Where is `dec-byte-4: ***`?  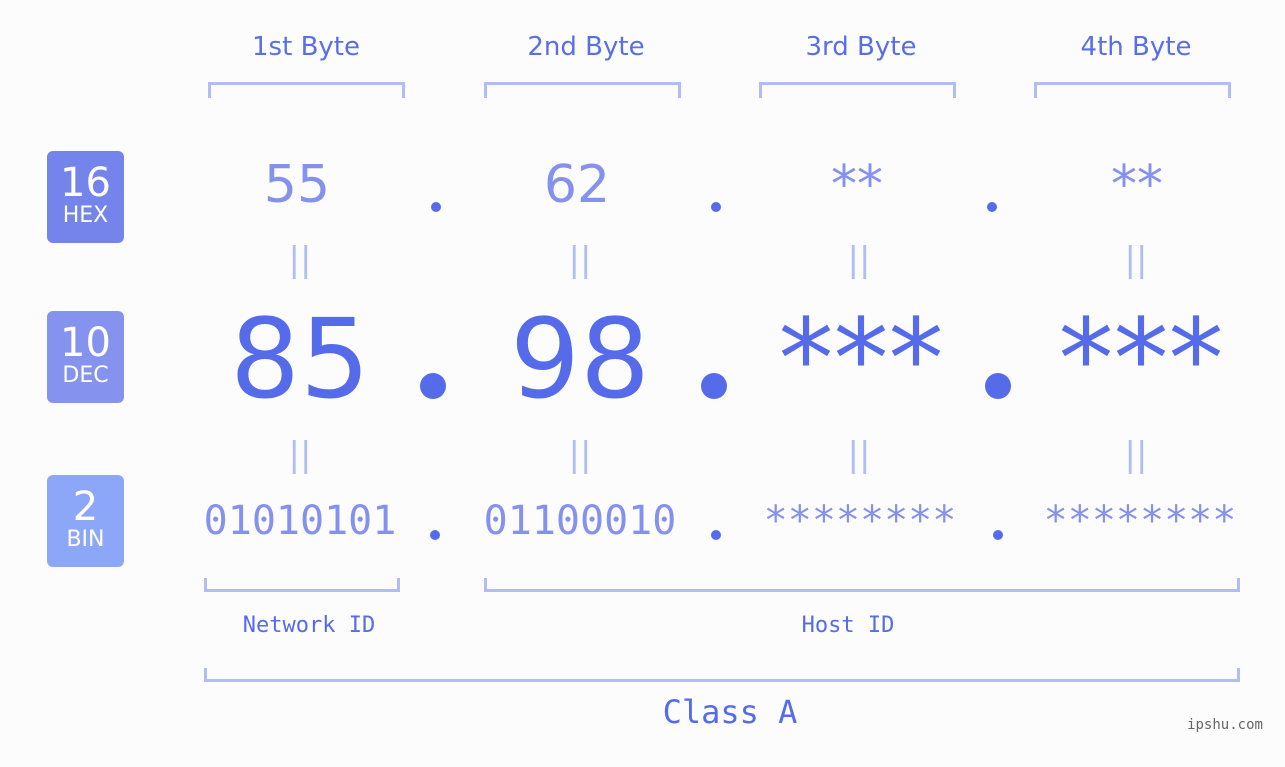
dec-byte-4: *** is located at coordinates (1141, 359).